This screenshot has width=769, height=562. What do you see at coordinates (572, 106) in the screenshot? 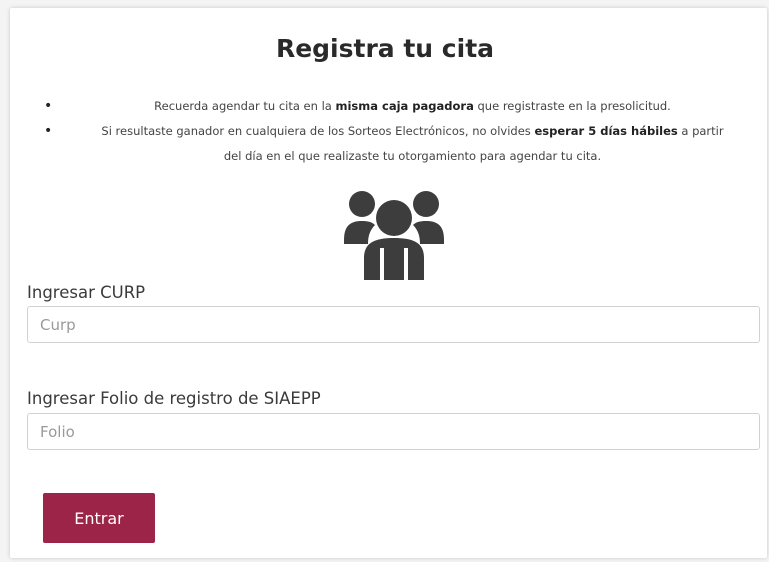
I see `notice-text-post: que registraste en la presolicitud.` at bounding box center [572, 106].